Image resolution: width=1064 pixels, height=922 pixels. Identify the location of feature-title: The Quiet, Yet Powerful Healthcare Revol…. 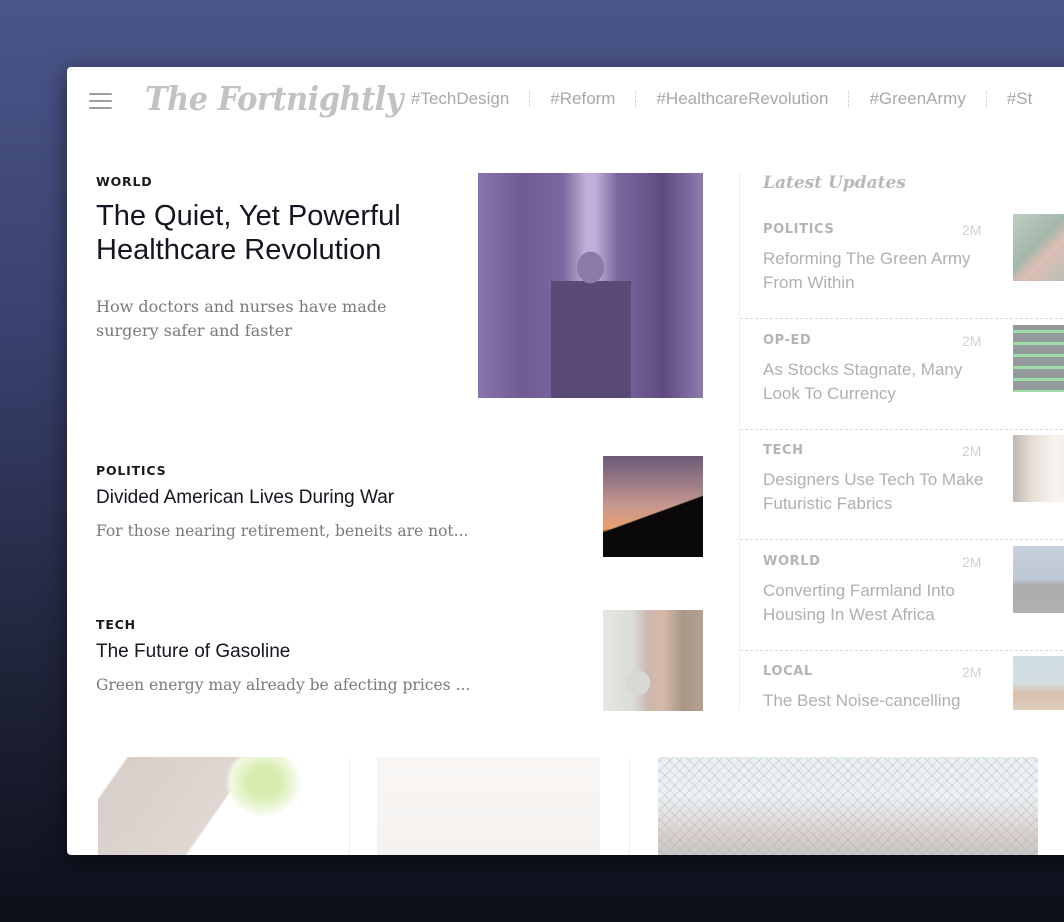
(276, 233).